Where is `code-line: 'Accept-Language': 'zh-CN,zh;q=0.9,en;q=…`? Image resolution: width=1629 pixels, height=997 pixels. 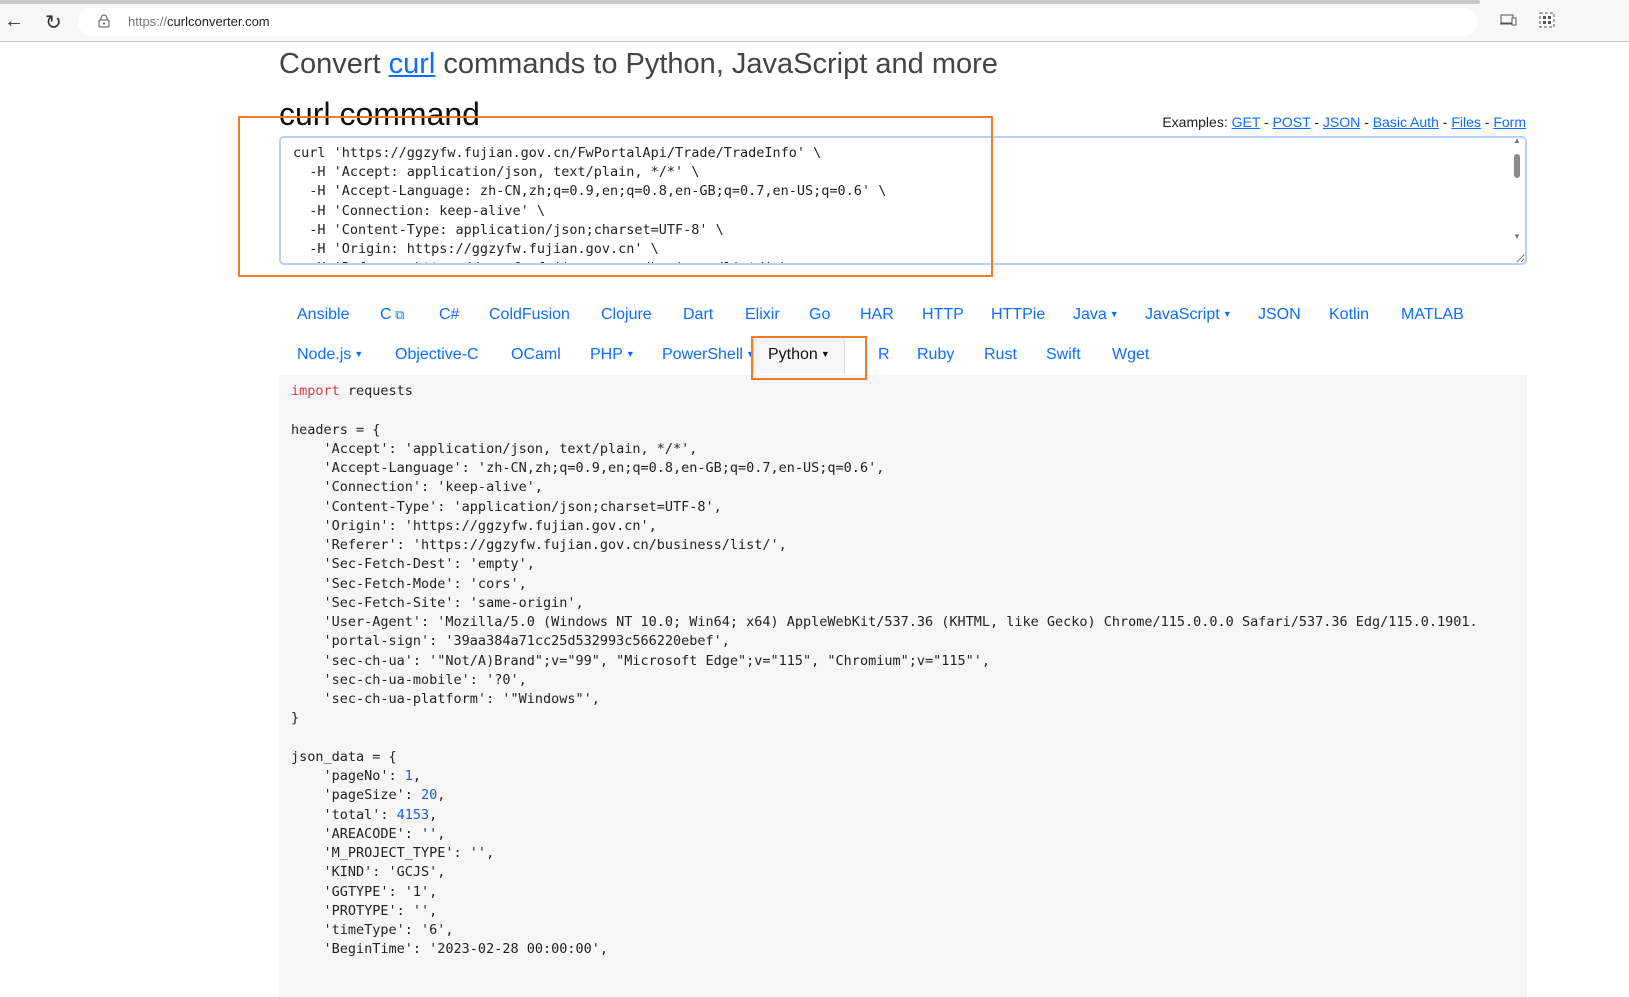 code-line: 'Accept-Language': 'zh-CN,zh;q=0.9,en;q=… is located at coordinates (588, 468).